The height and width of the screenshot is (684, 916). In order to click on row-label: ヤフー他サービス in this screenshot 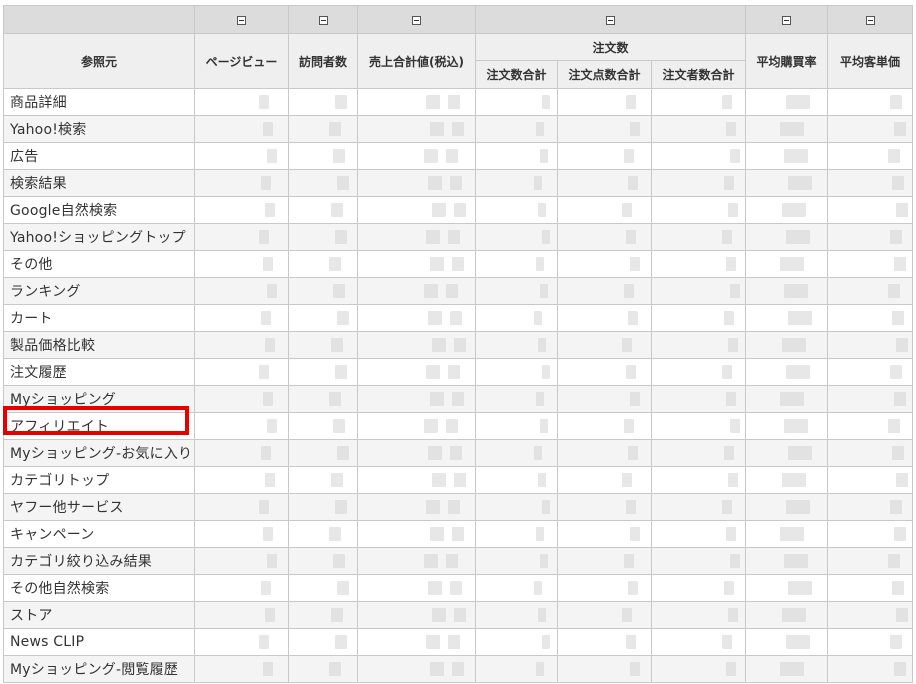, I will do `click(99, 507)`.